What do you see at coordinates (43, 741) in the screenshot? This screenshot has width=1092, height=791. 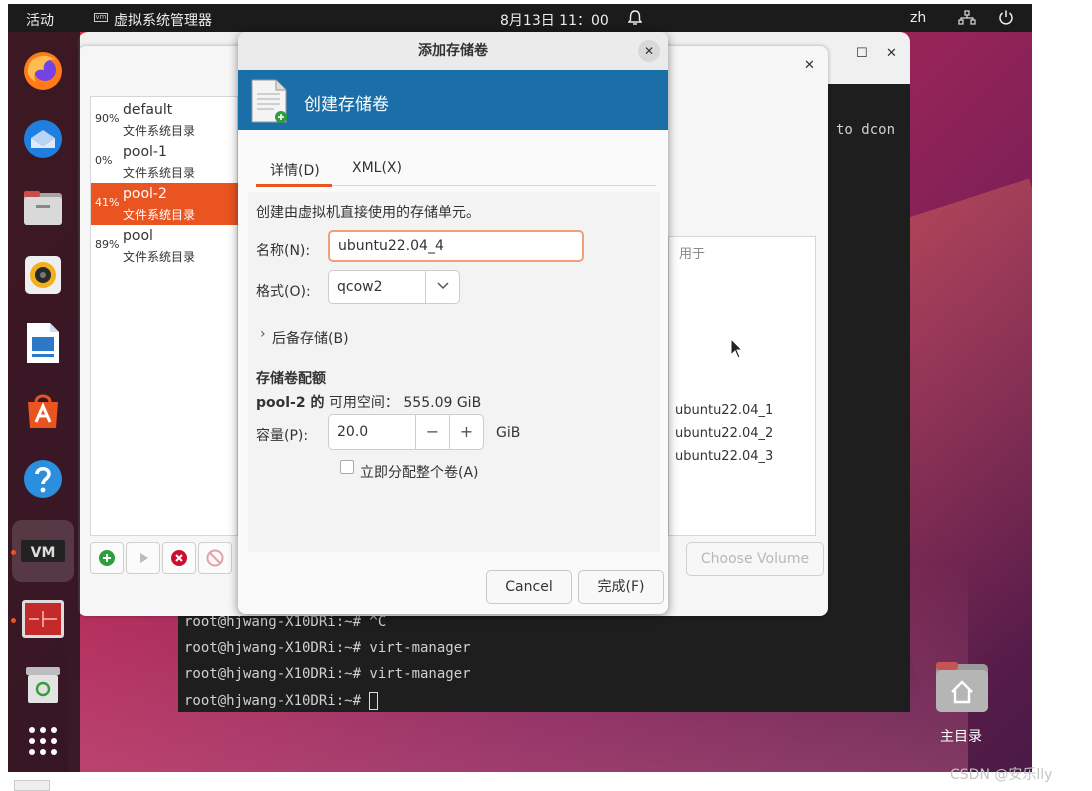 I see `show-apps-button` at bounding box center [43, 741].